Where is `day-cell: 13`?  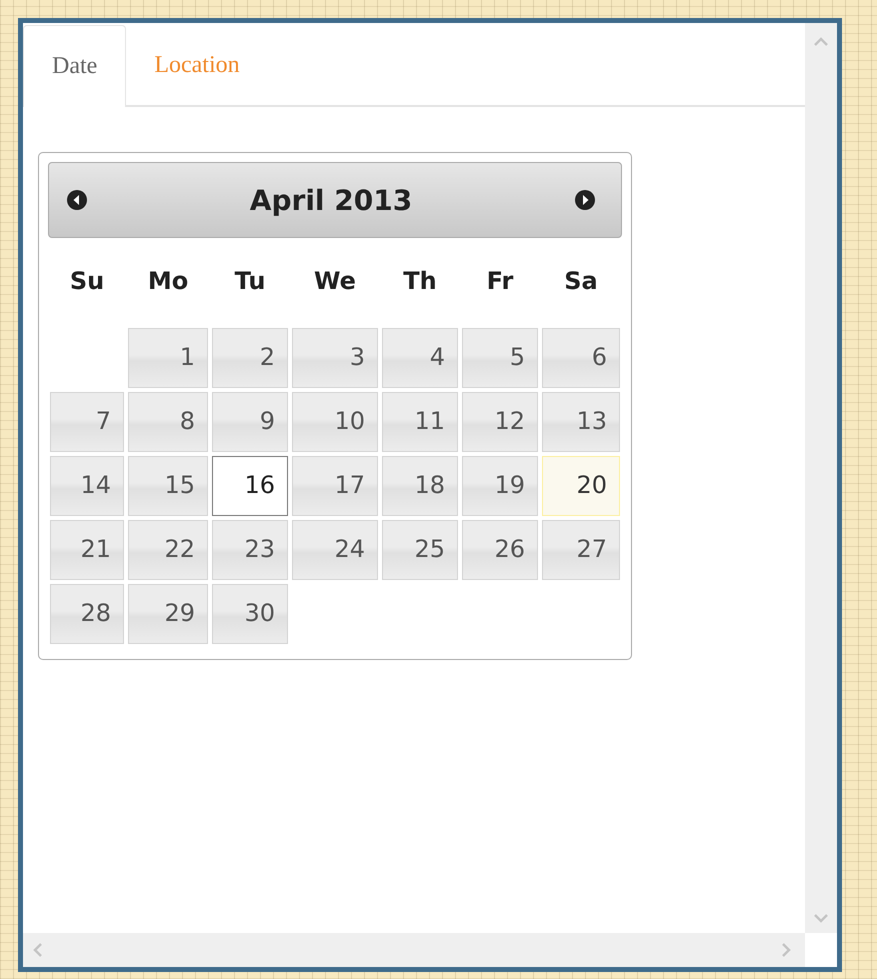
day-cell: 13 is located at coordinates (581, 422).